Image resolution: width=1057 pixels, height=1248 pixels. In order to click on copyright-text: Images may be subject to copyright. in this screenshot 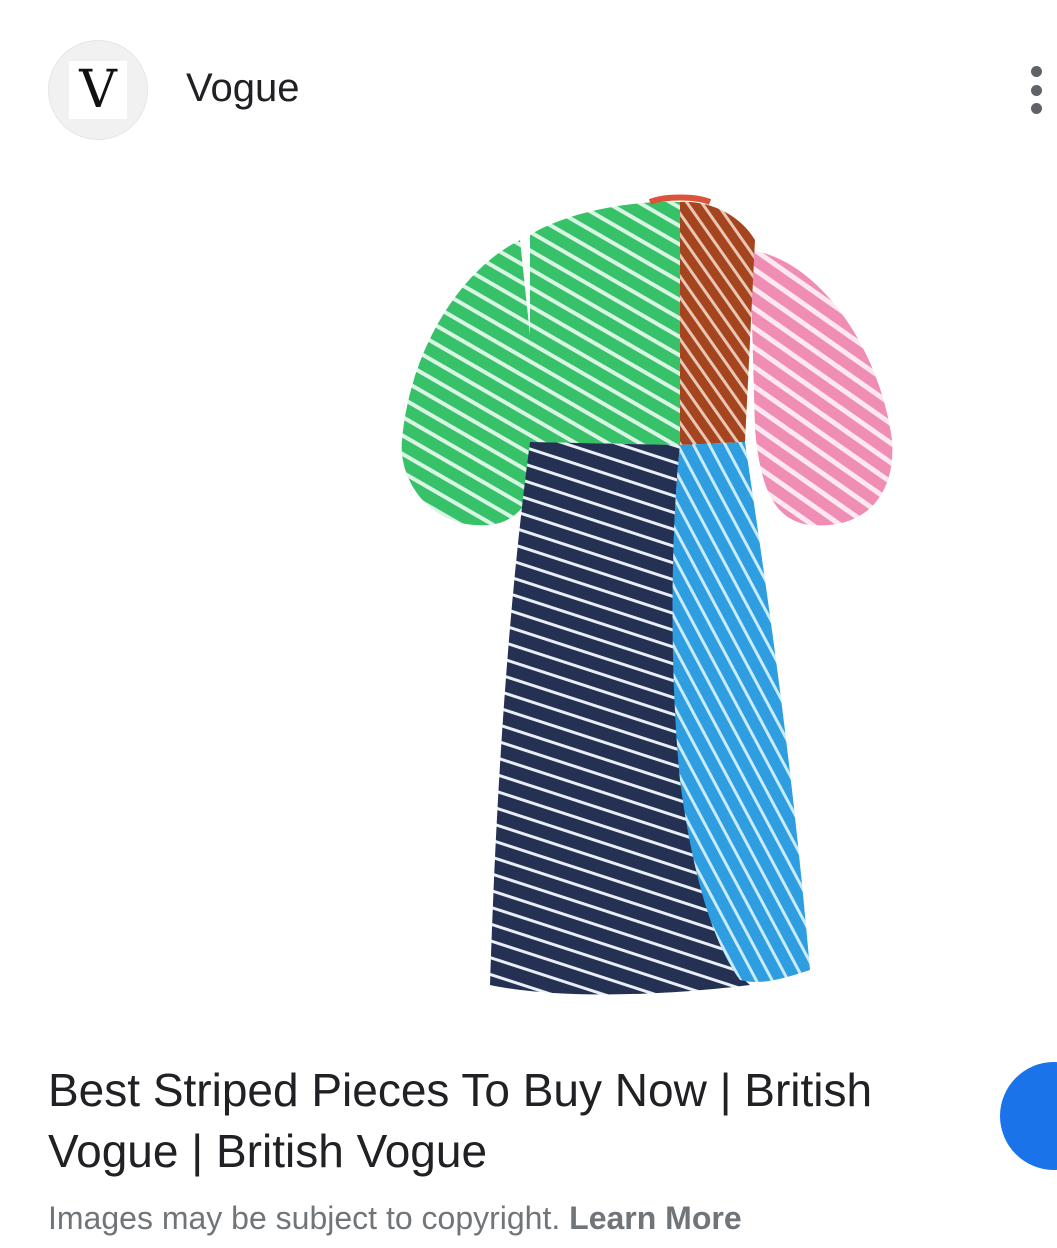, I will do `click(304, 1218)`.